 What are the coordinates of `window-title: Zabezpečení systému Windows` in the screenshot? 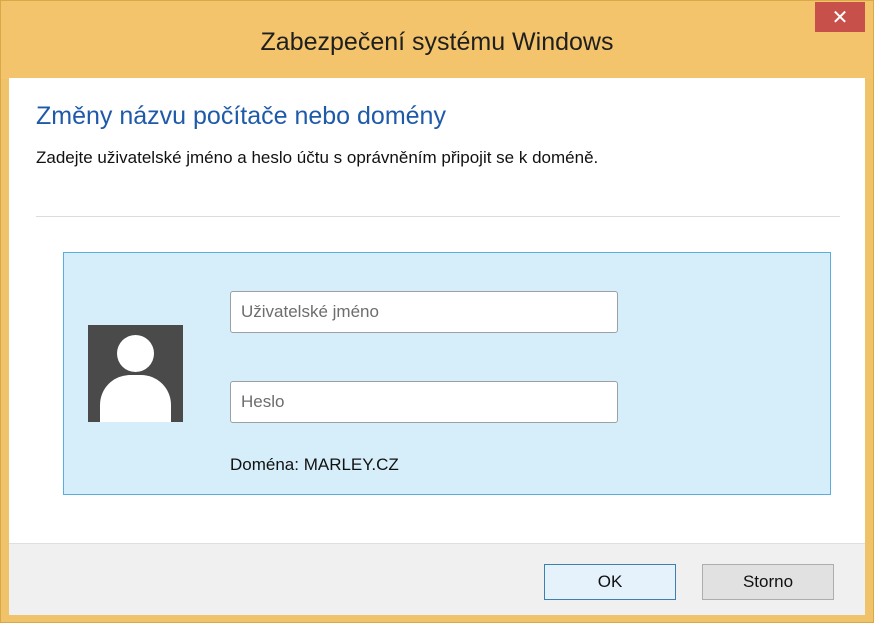 It's located at (437, 42).